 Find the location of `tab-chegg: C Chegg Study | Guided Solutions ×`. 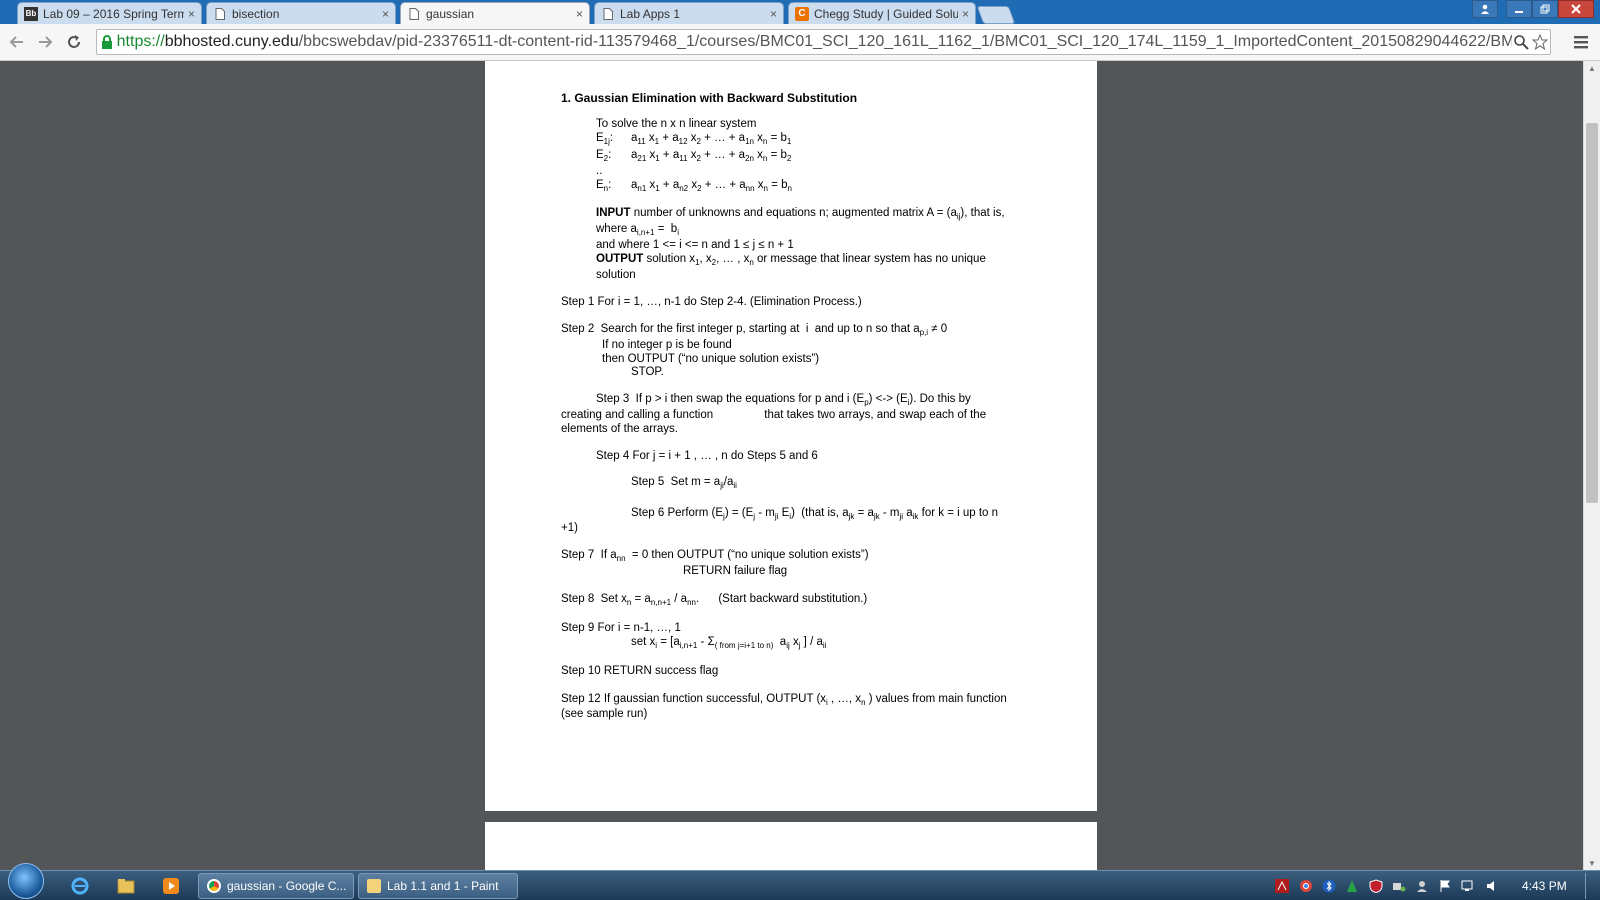

tab-chegg: C Chegg Study | Guided Solutions × is located at coordinates (882, 13).